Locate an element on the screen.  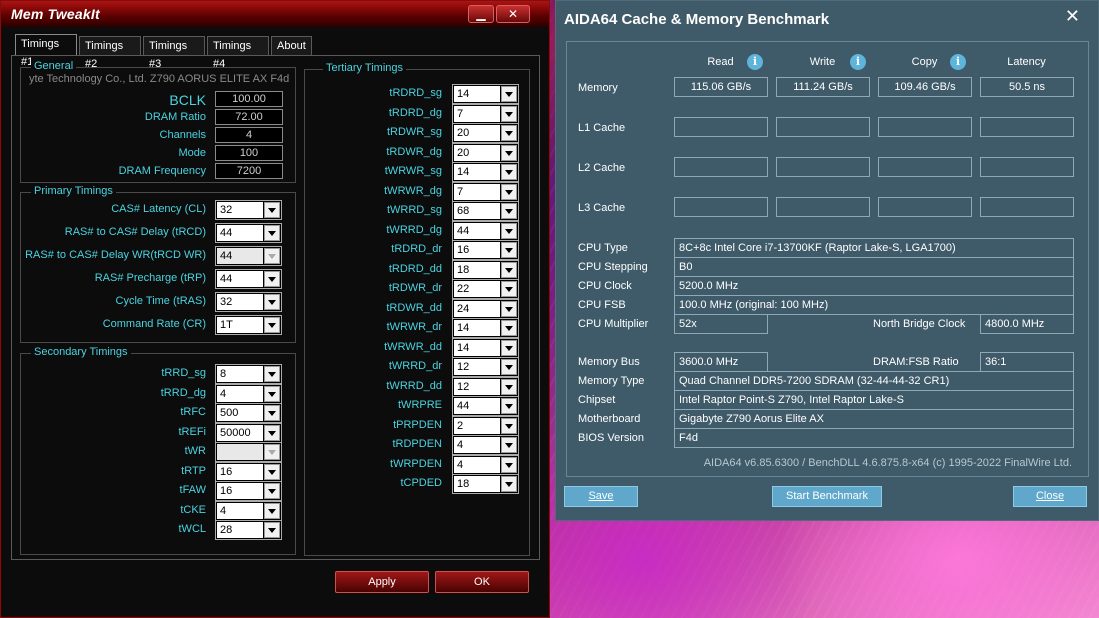
trdpden-dropdown: 4 is located at coordinates (485, 445).